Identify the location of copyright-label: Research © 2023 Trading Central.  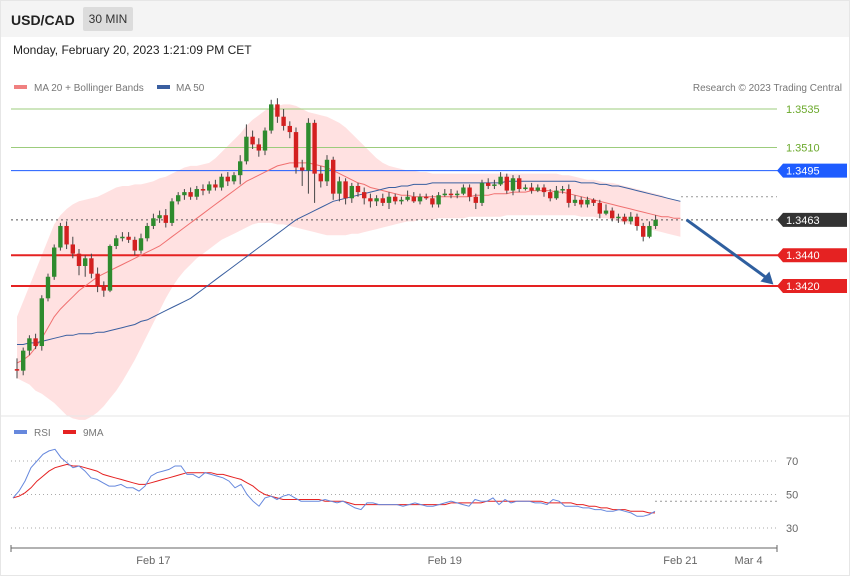
(767, 88).